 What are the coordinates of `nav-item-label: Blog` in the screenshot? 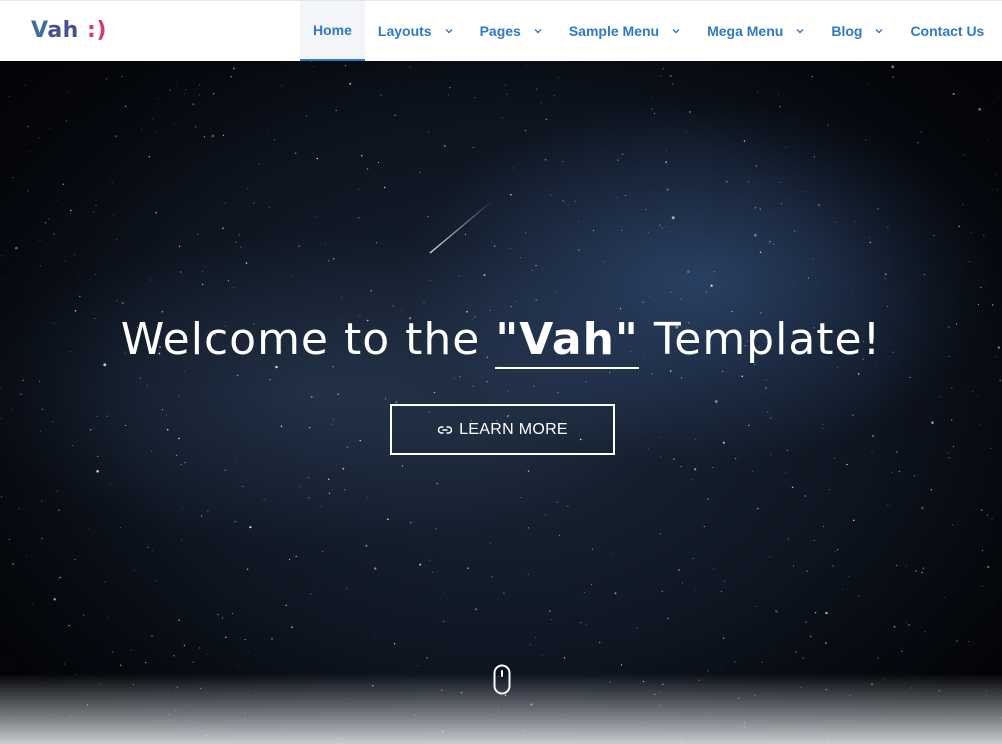 It's located at (847, 31).